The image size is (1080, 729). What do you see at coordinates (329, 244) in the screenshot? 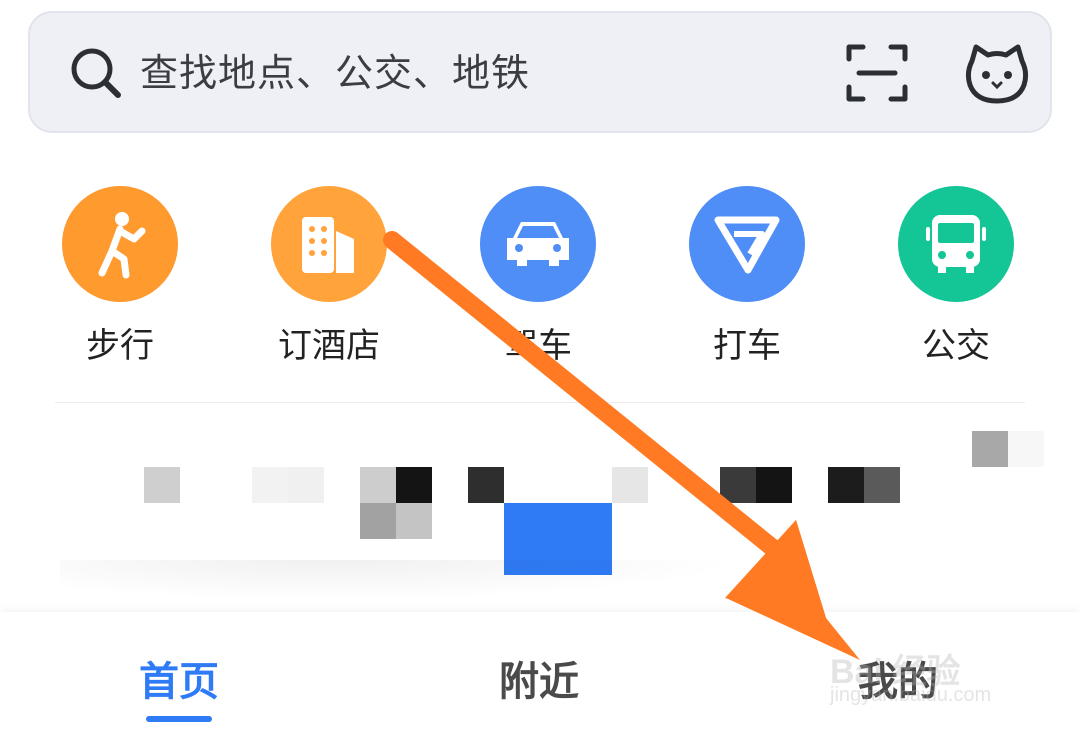
I see `hotel-building-icon` at bounding box center [329, 244].